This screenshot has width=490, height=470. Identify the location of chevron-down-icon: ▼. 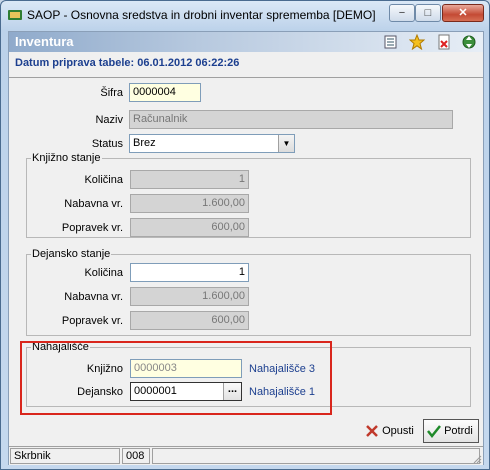
(286, 143).